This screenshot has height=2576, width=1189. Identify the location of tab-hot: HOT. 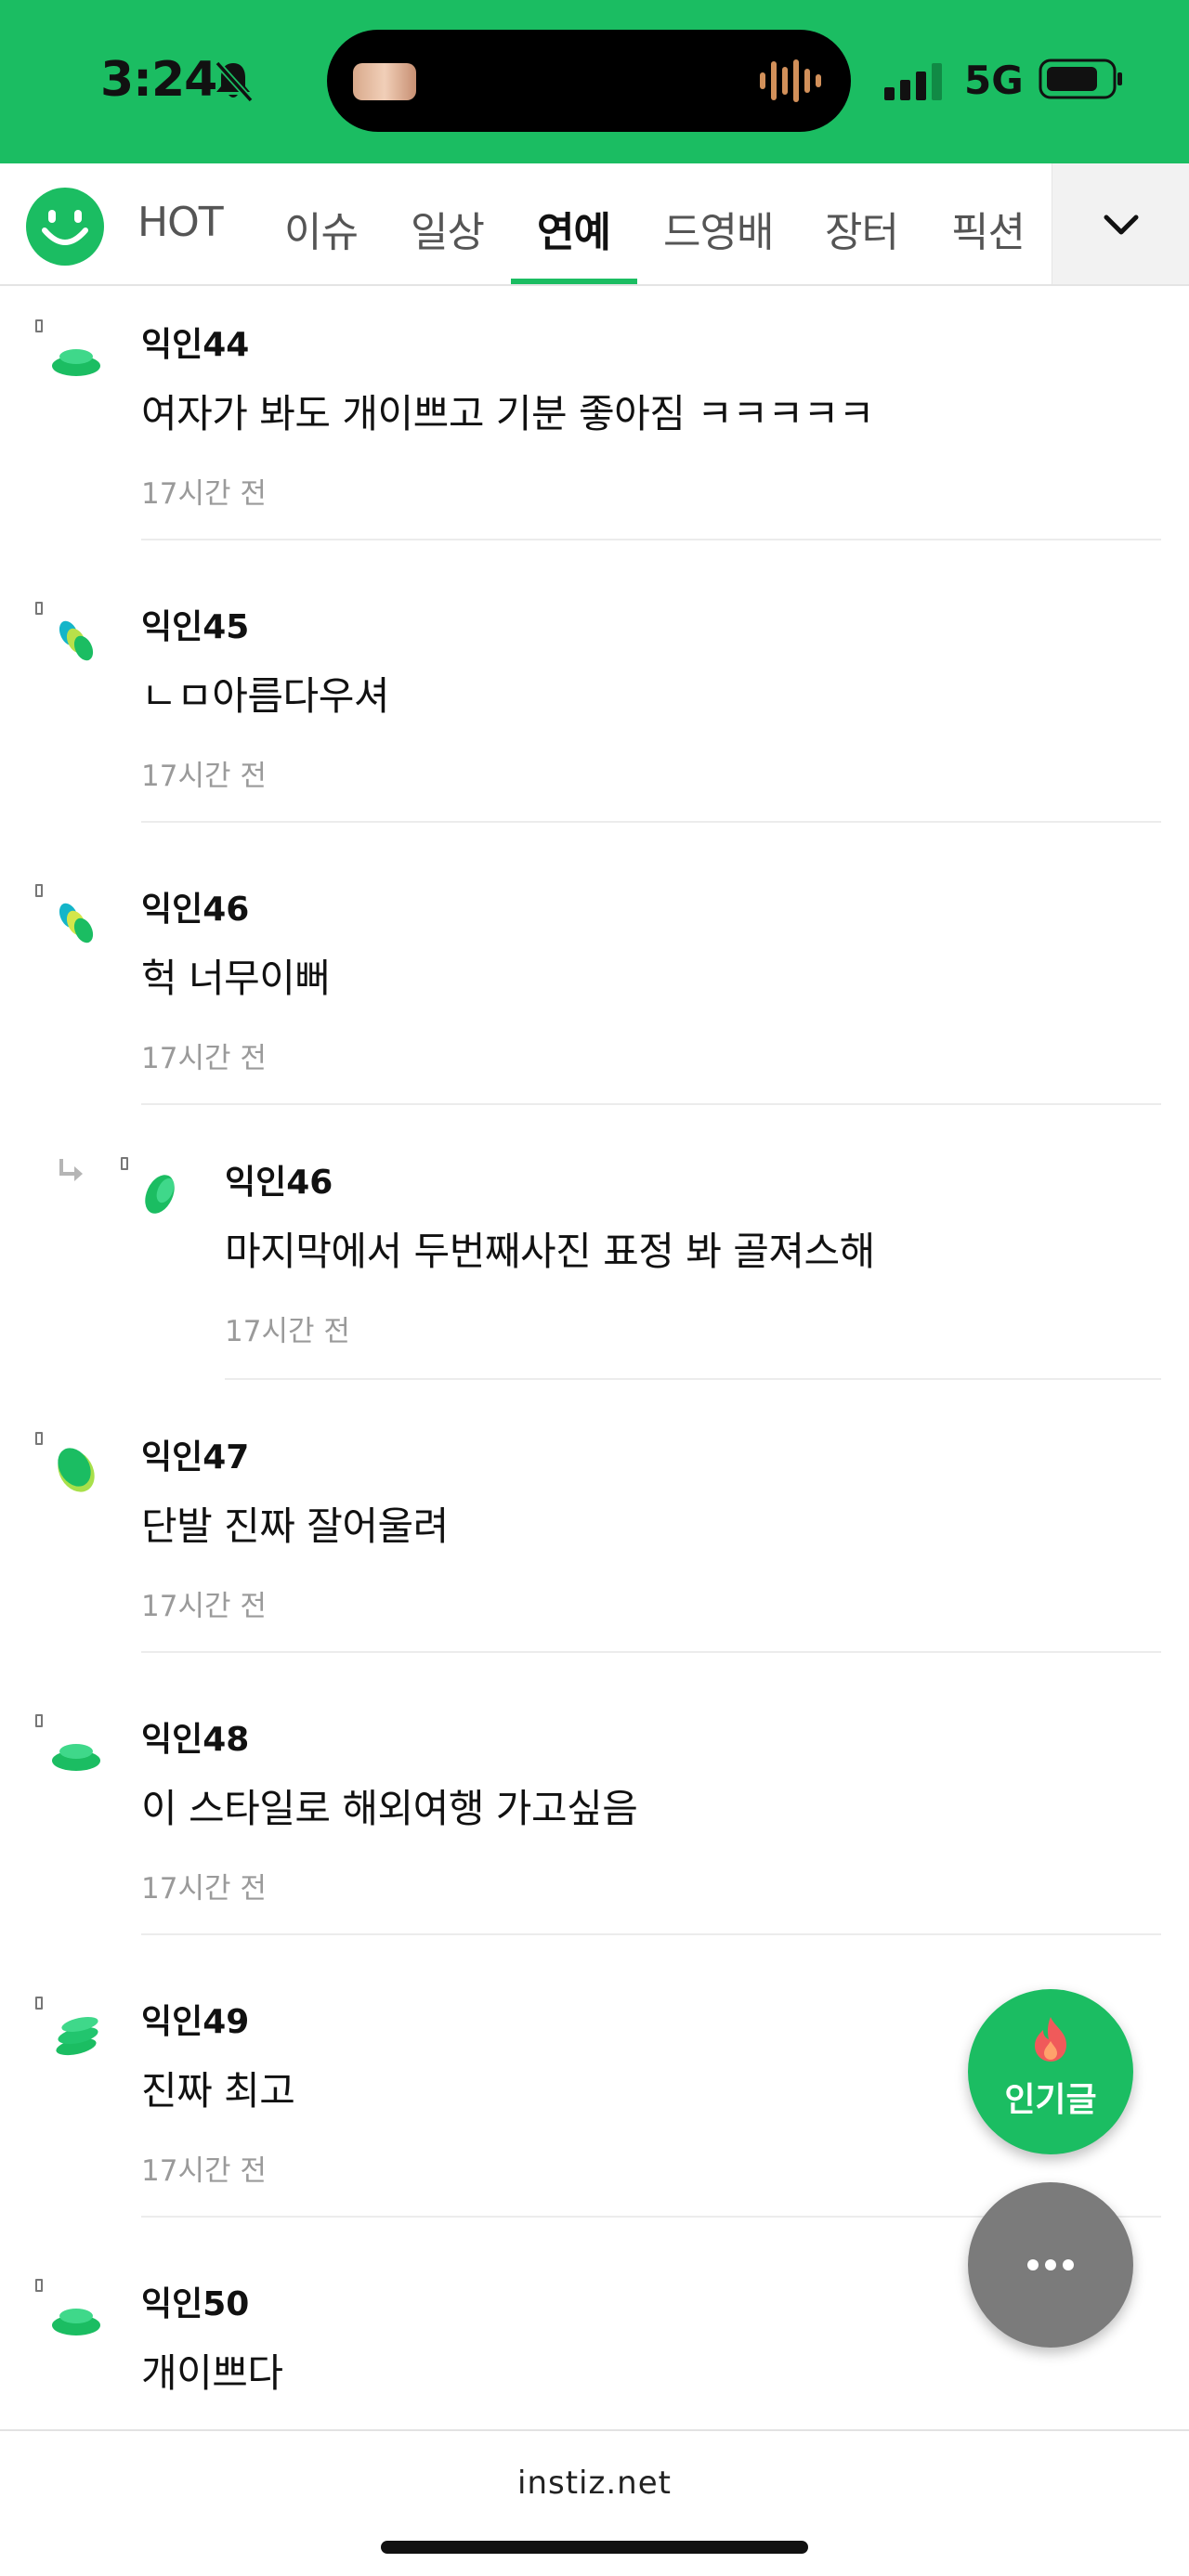
(180, 222).